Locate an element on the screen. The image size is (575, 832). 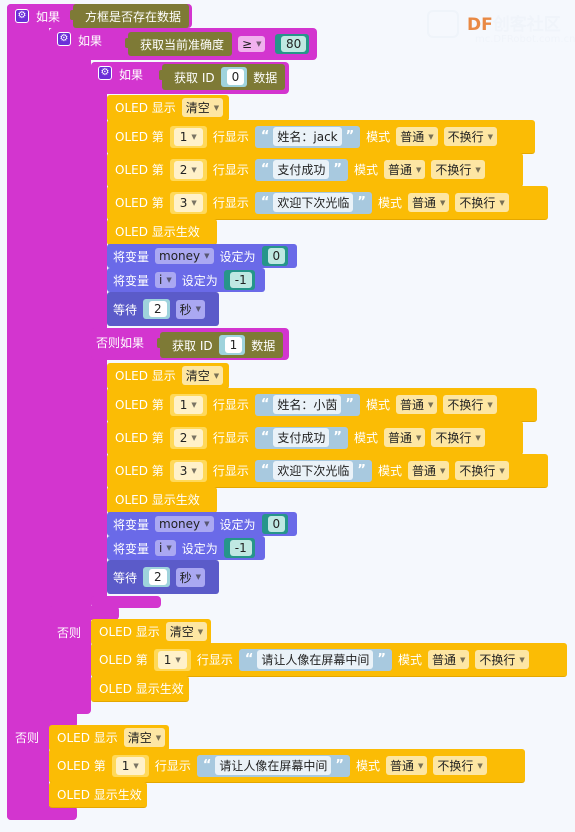
outer-condition-block: 方框是否存在数据 is located at coordinates (129, 16).